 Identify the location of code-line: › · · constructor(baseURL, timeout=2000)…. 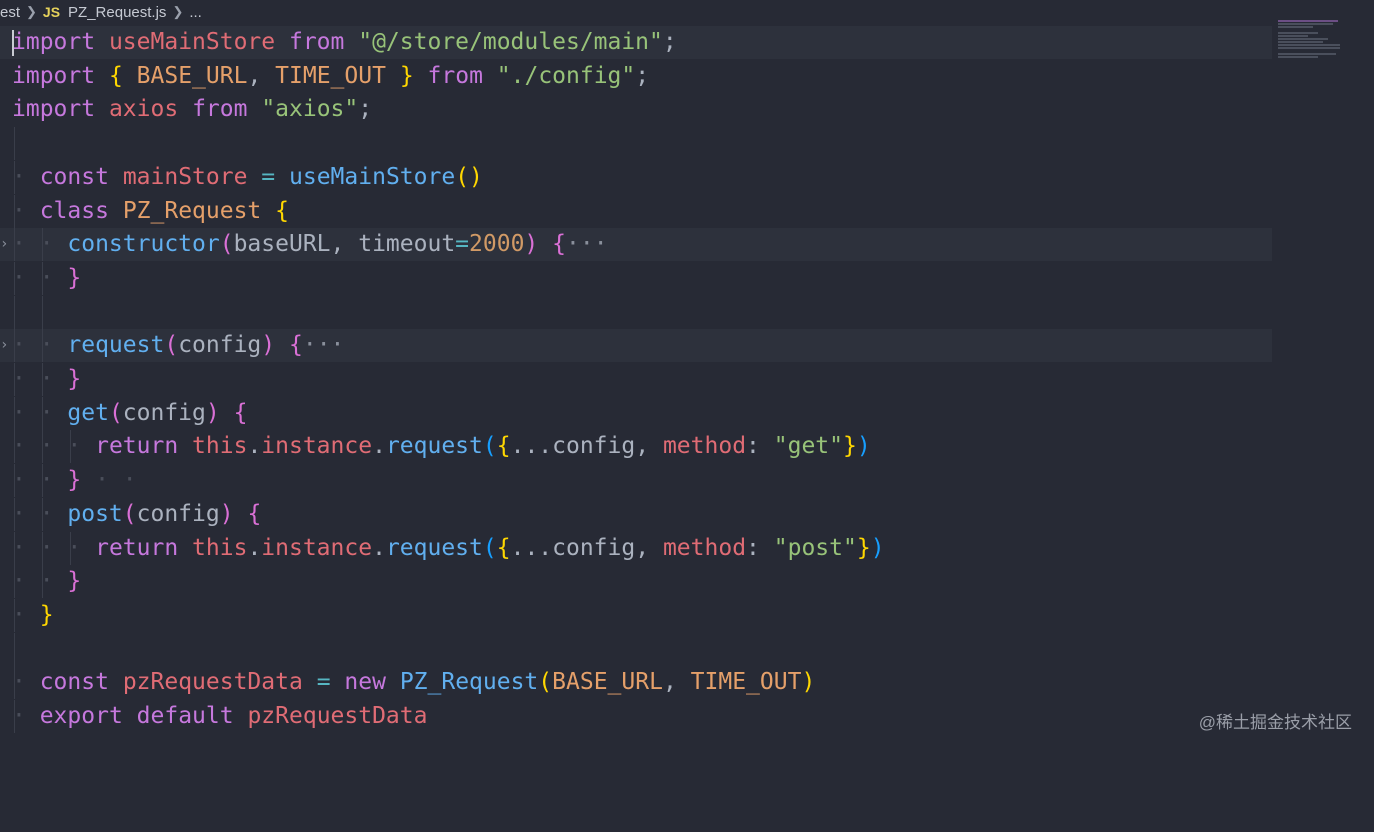
(636, 245).